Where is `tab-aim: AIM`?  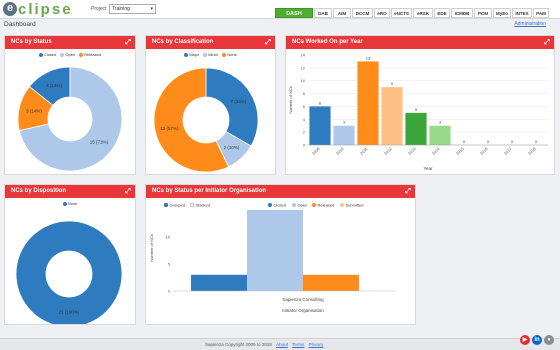
tab-aim: AIM is located at coordinates (342, 13).